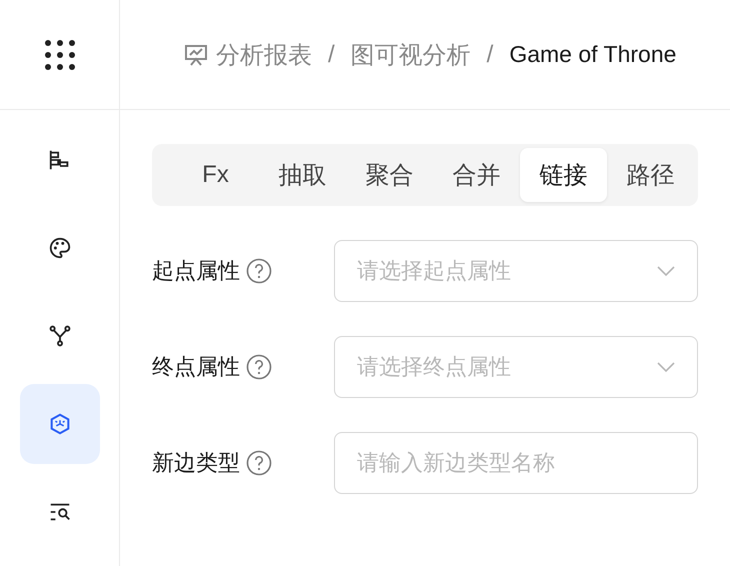 The height and width of the screenshot is (566, 730). What do you see at coordinates (196, 54) in the screenshot?
I see `presentation-chart-icon` at bounding box center [196, 54].